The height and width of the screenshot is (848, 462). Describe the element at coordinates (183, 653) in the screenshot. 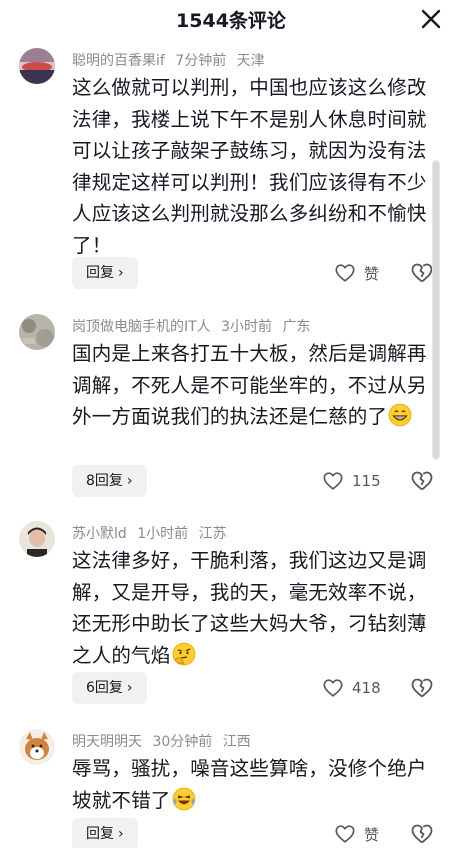

I see `thinking-emoji-icon` at that location.